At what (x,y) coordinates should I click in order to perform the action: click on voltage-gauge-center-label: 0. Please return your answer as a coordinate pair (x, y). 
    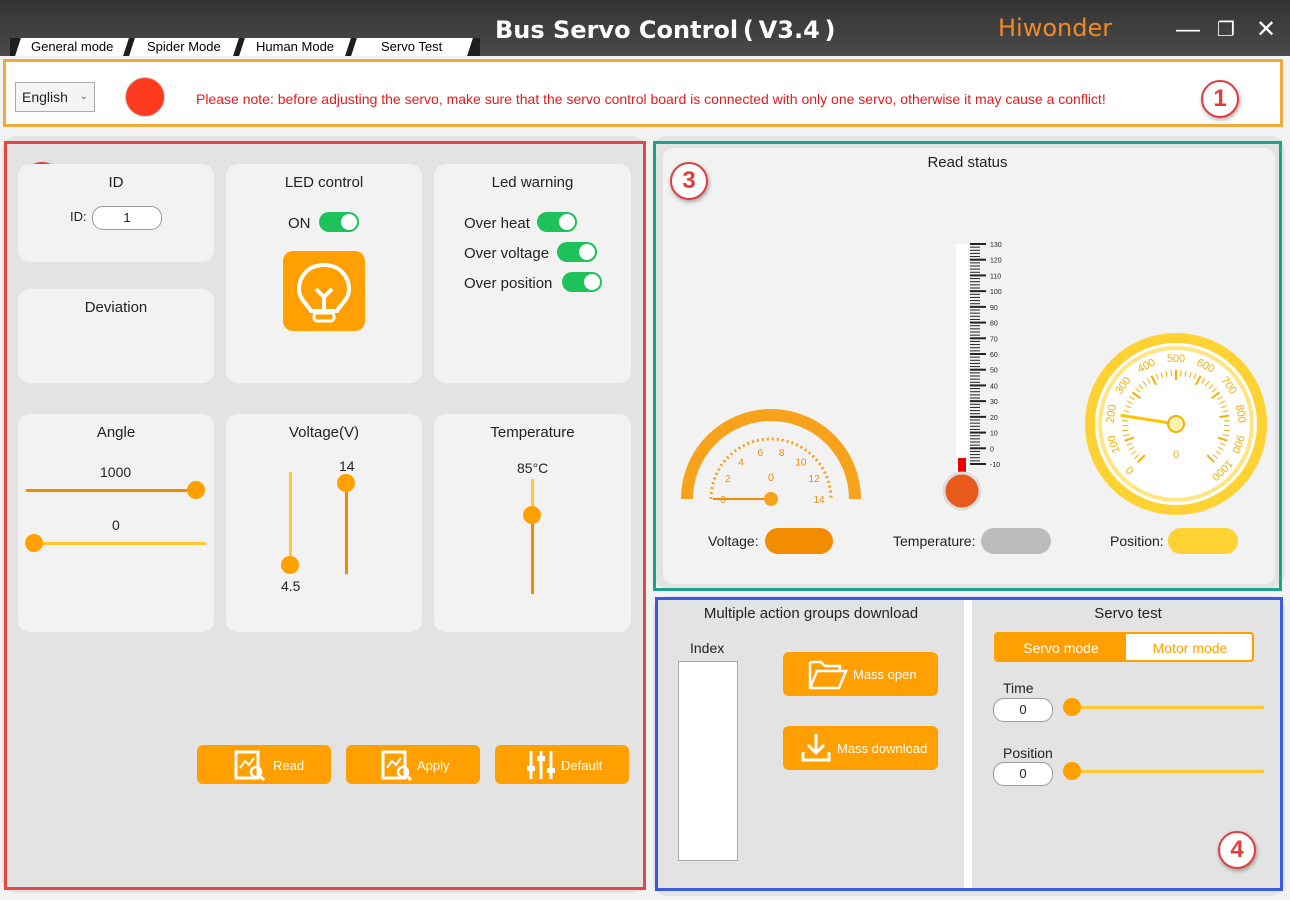
    Looking at the image, I should click on (771, 478).